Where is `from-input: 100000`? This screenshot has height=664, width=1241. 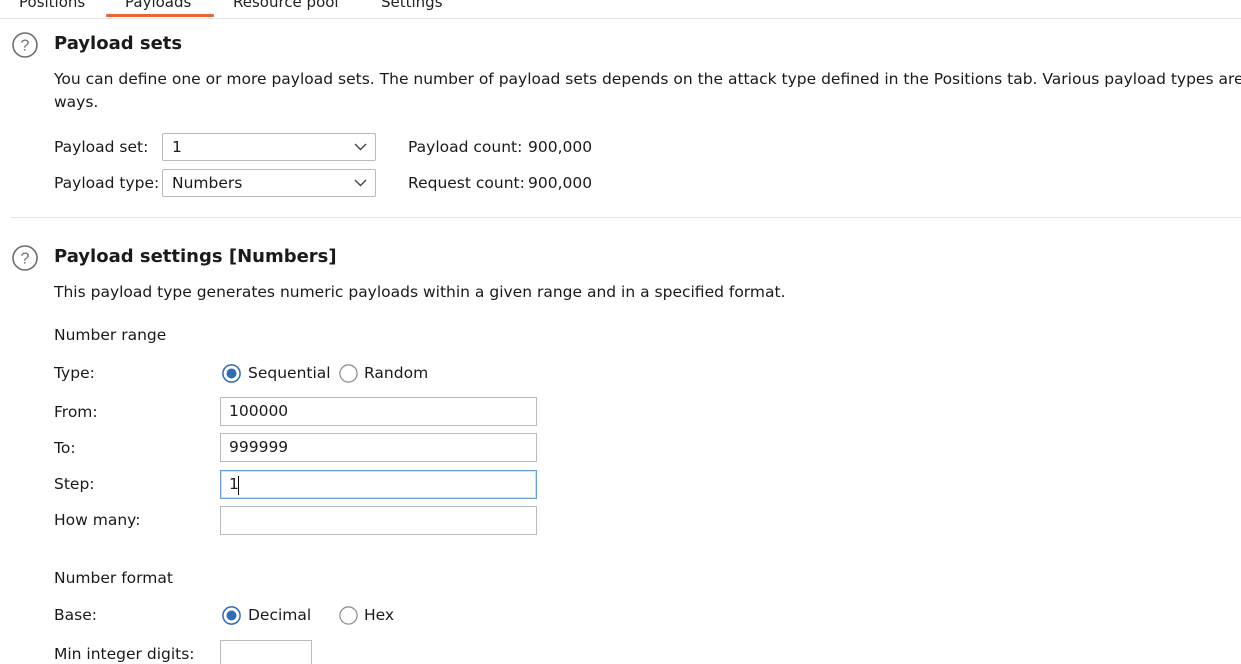 from-input: 100000 is located at coordinates (378, 411).